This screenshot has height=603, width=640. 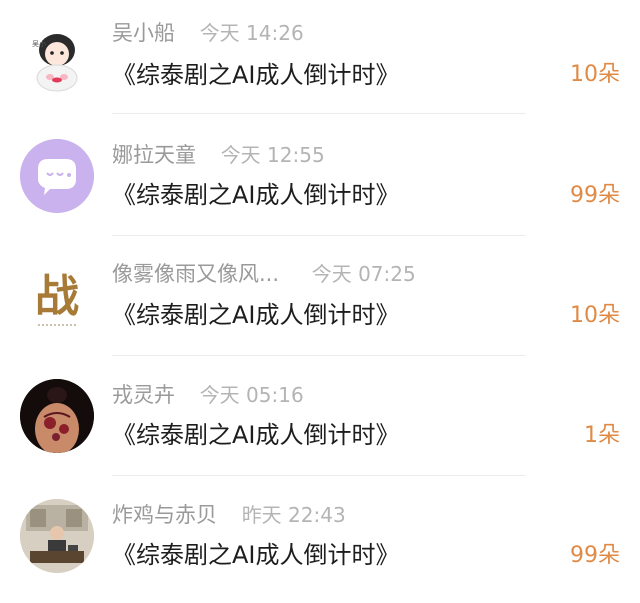 I want to click on username: 娜拉天童, so click(x=154, y=155).